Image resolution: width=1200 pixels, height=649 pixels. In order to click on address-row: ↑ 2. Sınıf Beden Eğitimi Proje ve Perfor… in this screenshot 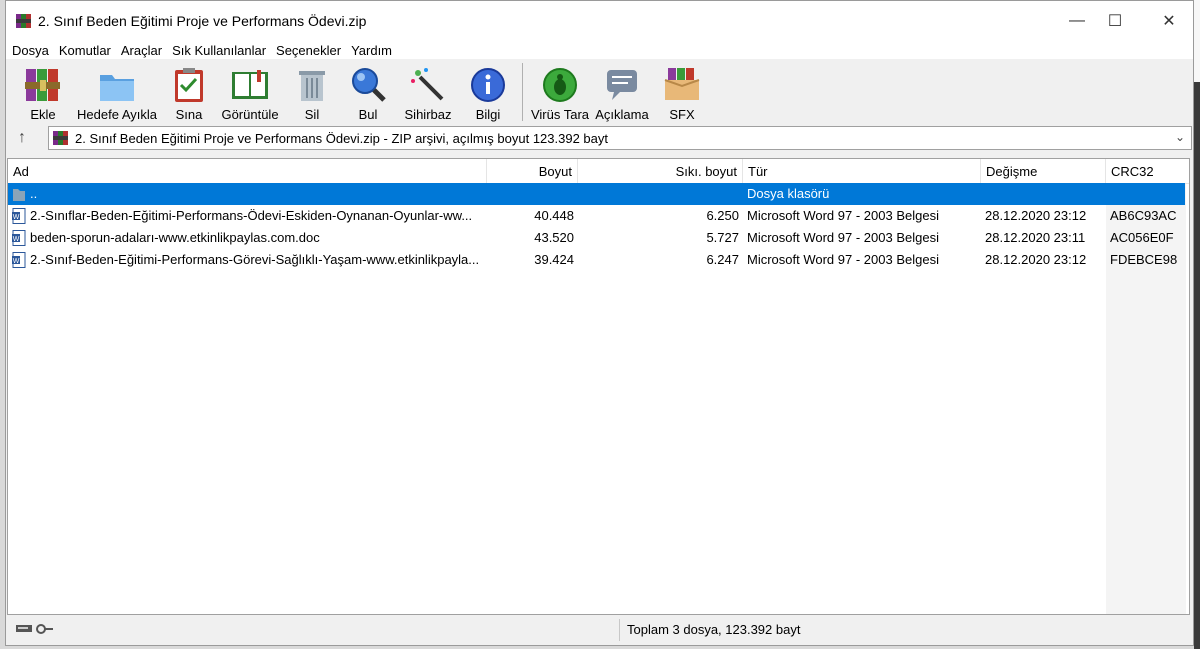, I will do `click(599, 138)`.